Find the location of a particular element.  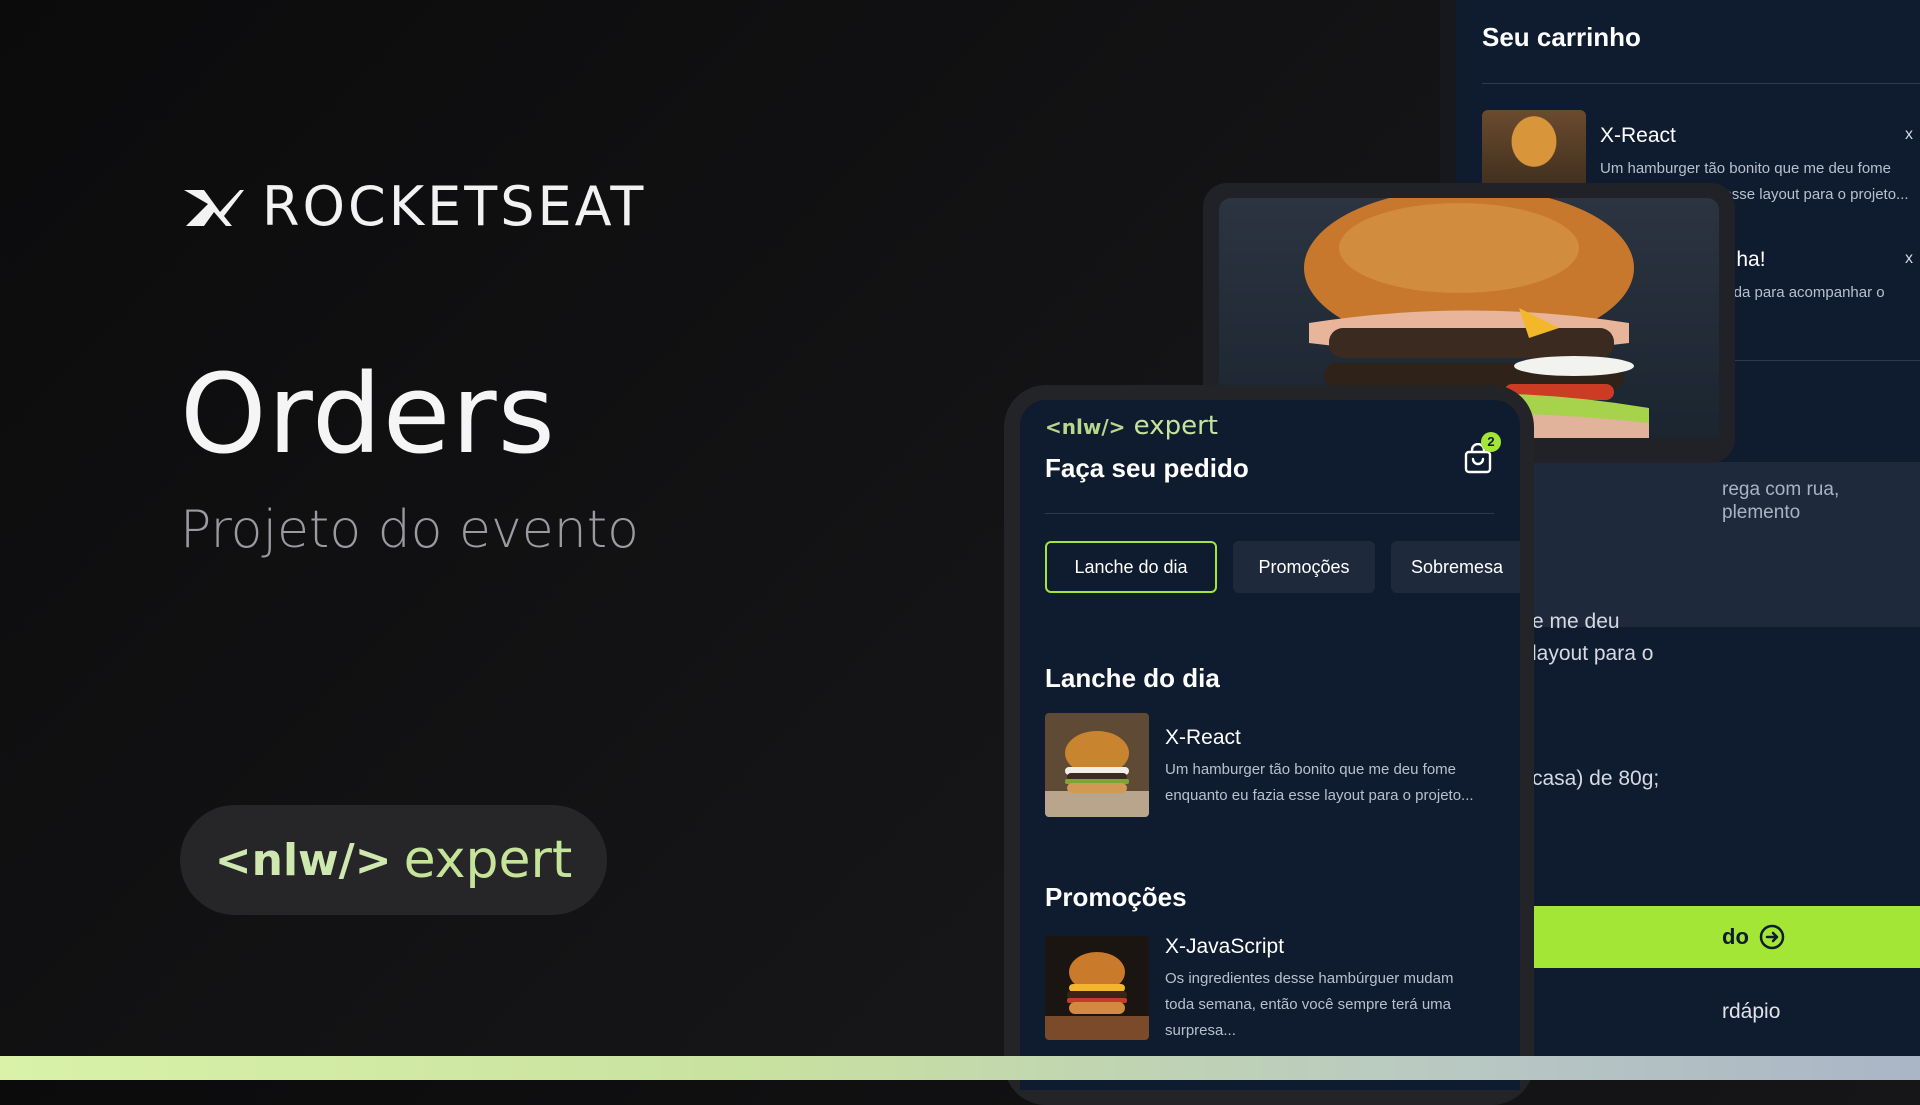

address-field is located at coordinates (1720, 544).